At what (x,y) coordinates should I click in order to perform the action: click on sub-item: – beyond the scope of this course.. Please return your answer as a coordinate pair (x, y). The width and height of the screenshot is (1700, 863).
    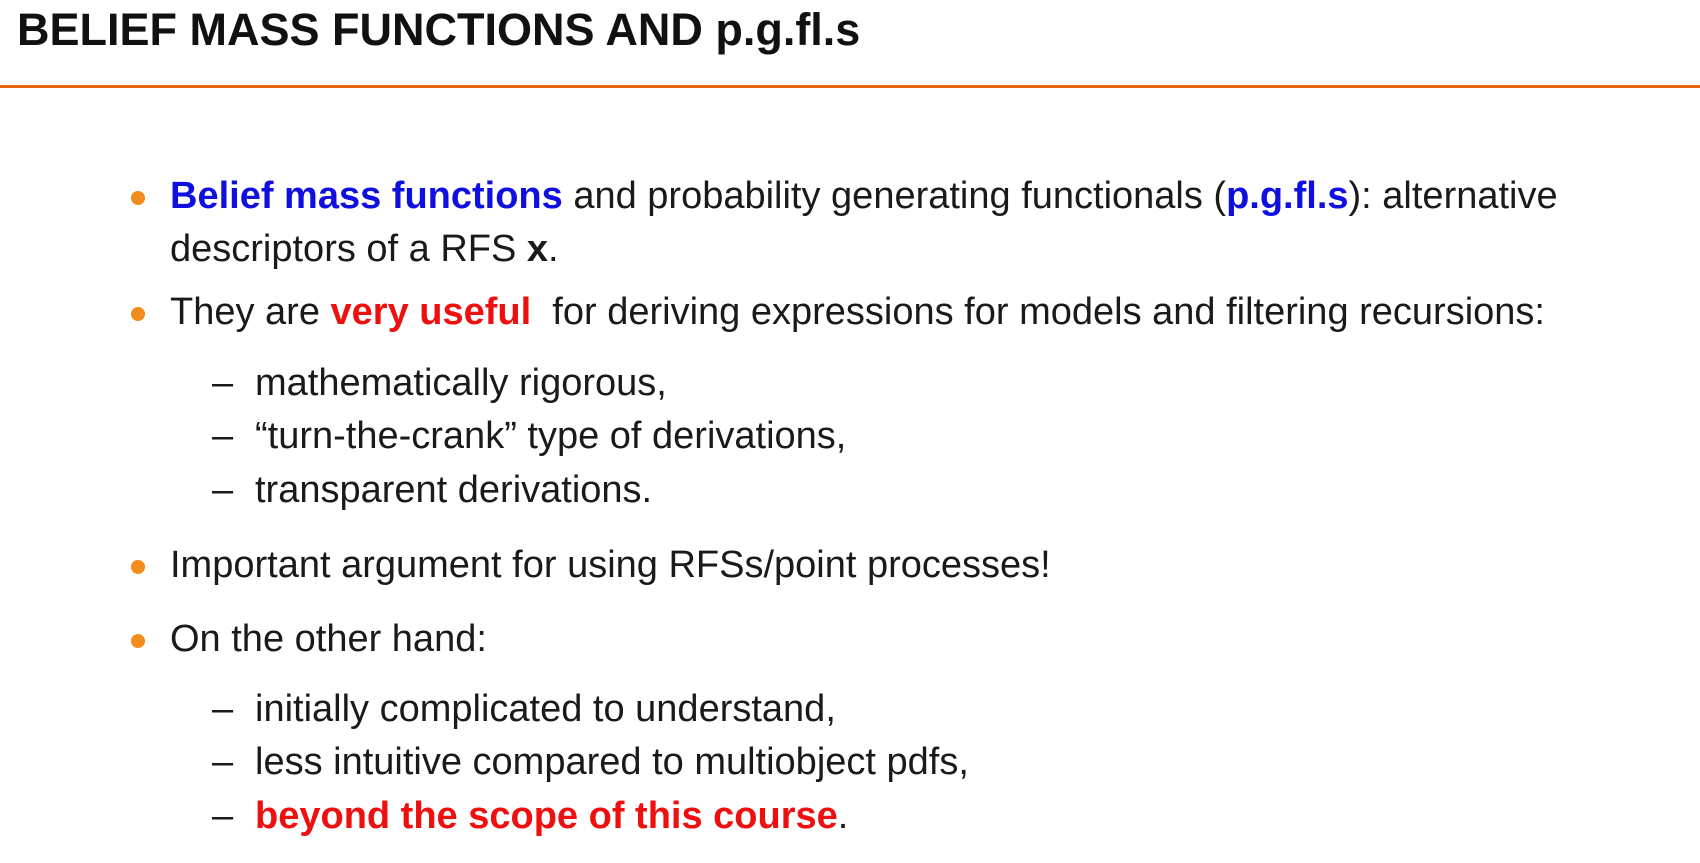
    Looking at the image, I should click on (850, 816).